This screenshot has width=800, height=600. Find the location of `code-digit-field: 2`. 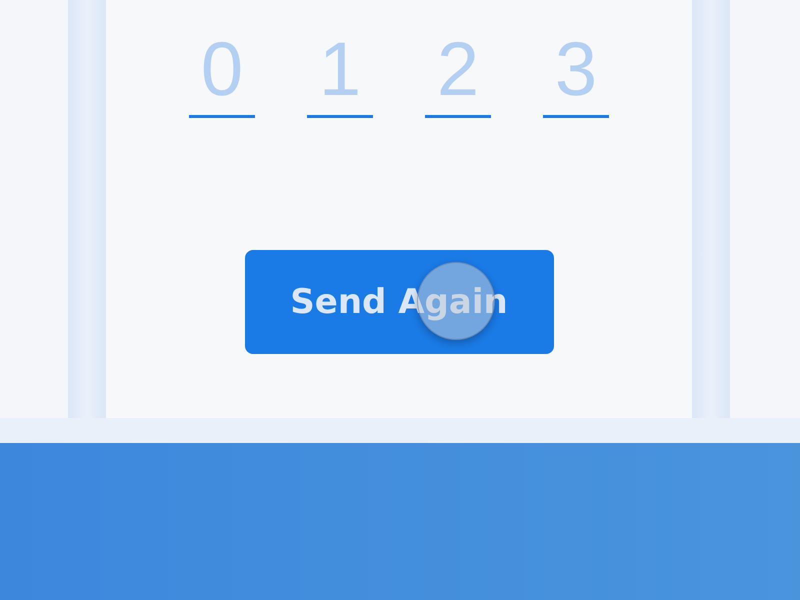

code-digit-field: 2 is located at coordinates (458, 71).